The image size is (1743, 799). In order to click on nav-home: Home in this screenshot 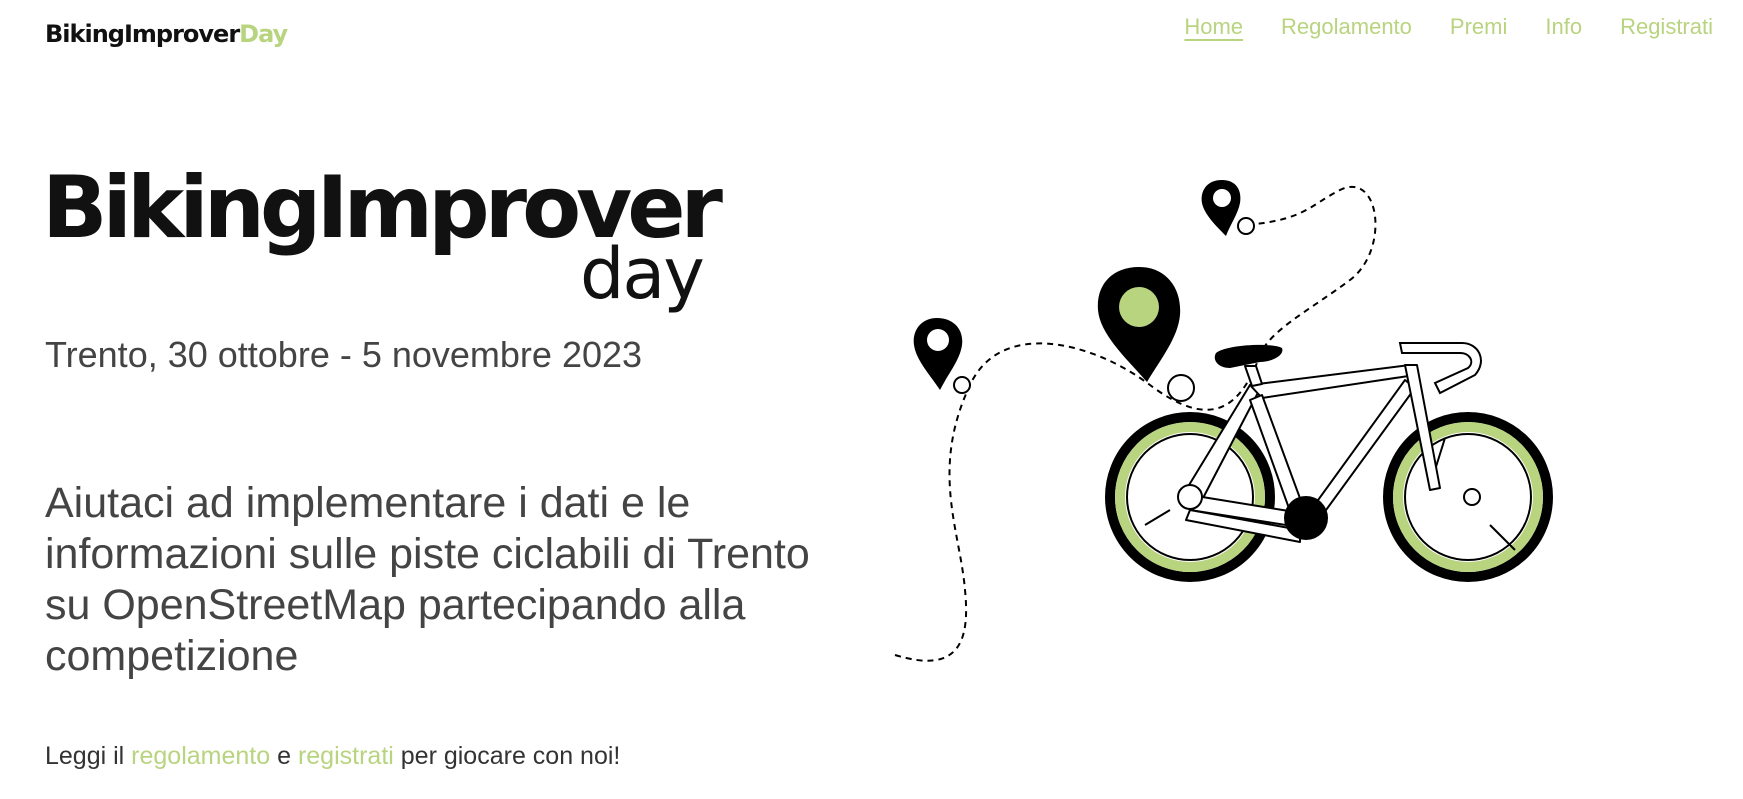, I will do `click(1213, 27)`.